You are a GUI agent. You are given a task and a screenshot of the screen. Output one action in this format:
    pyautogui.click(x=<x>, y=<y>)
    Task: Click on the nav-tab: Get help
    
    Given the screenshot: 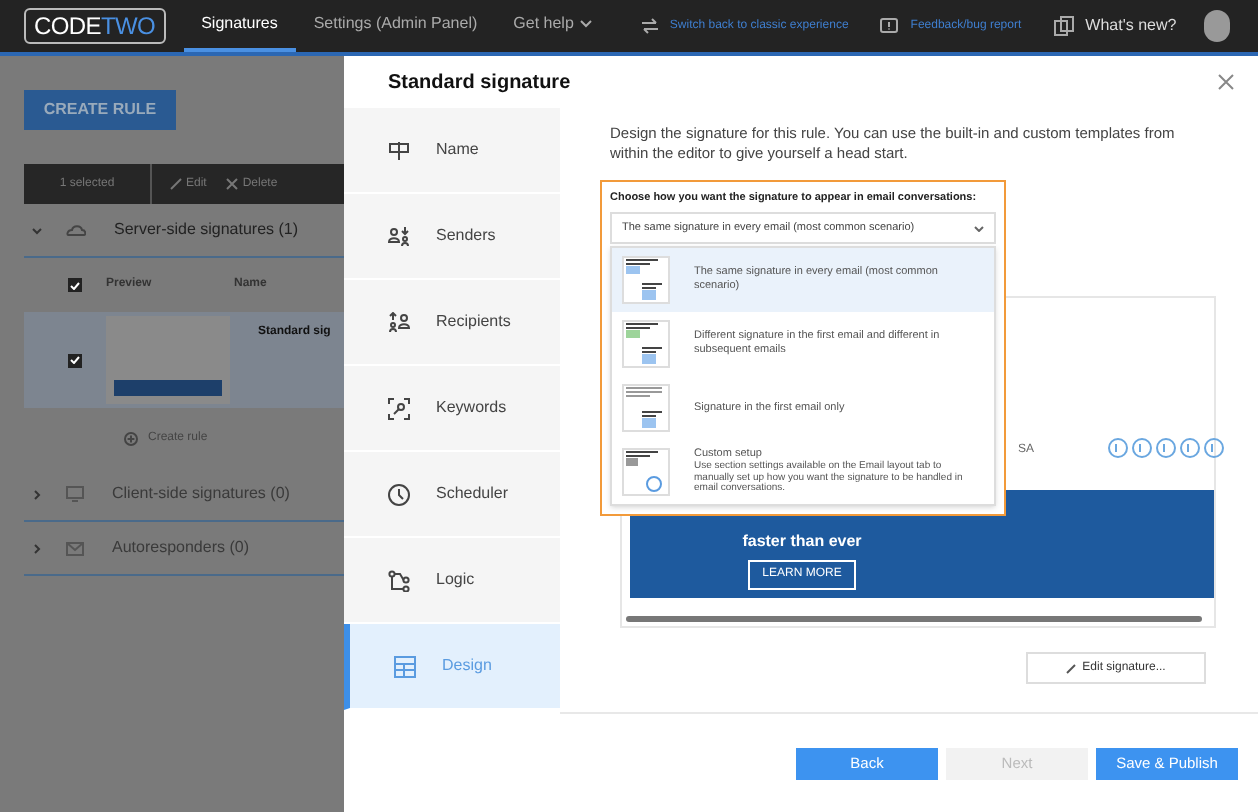 What is the action you would take?
    pyautogui.click(x=552, y=26)
    